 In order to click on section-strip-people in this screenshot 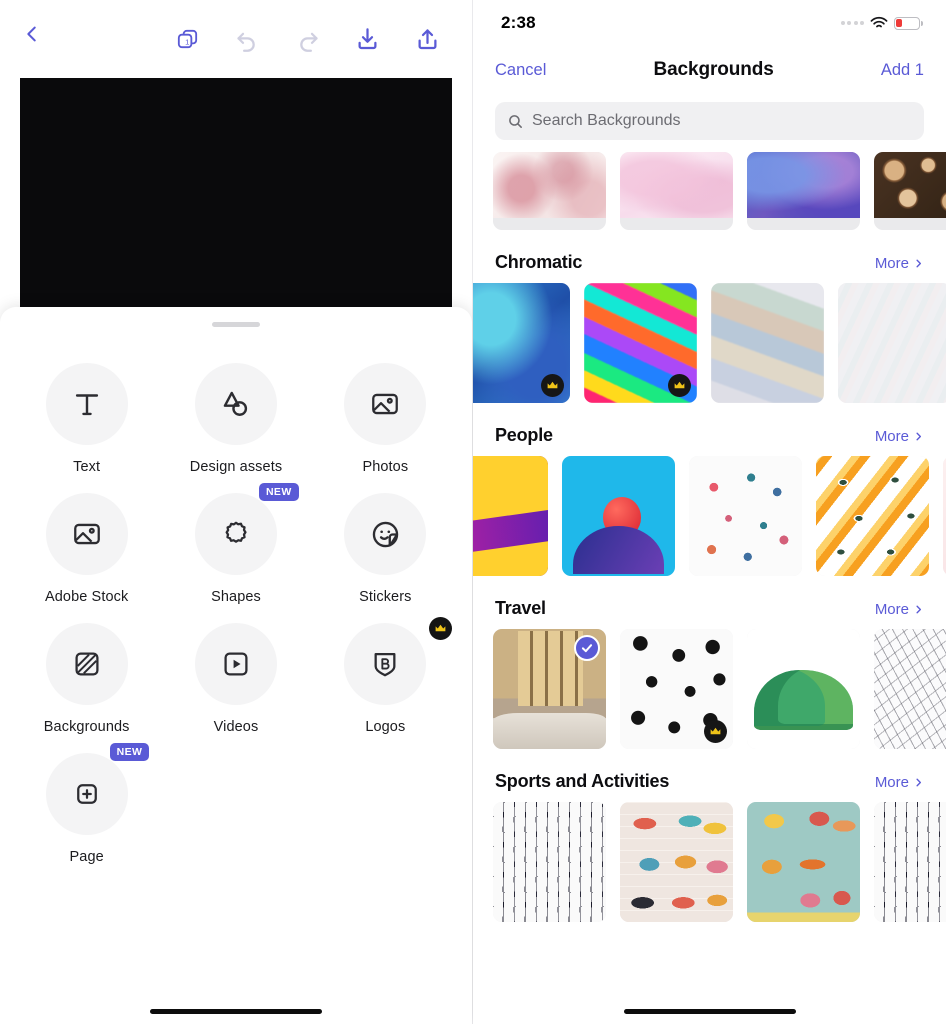, I will do `click(709, 516)`.